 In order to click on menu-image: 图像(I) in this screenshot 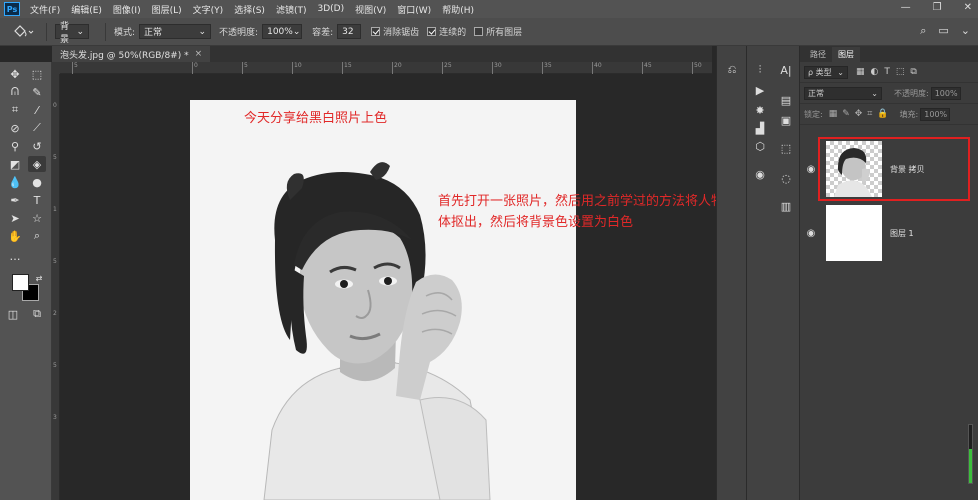, I will do `click(127, 9)`.